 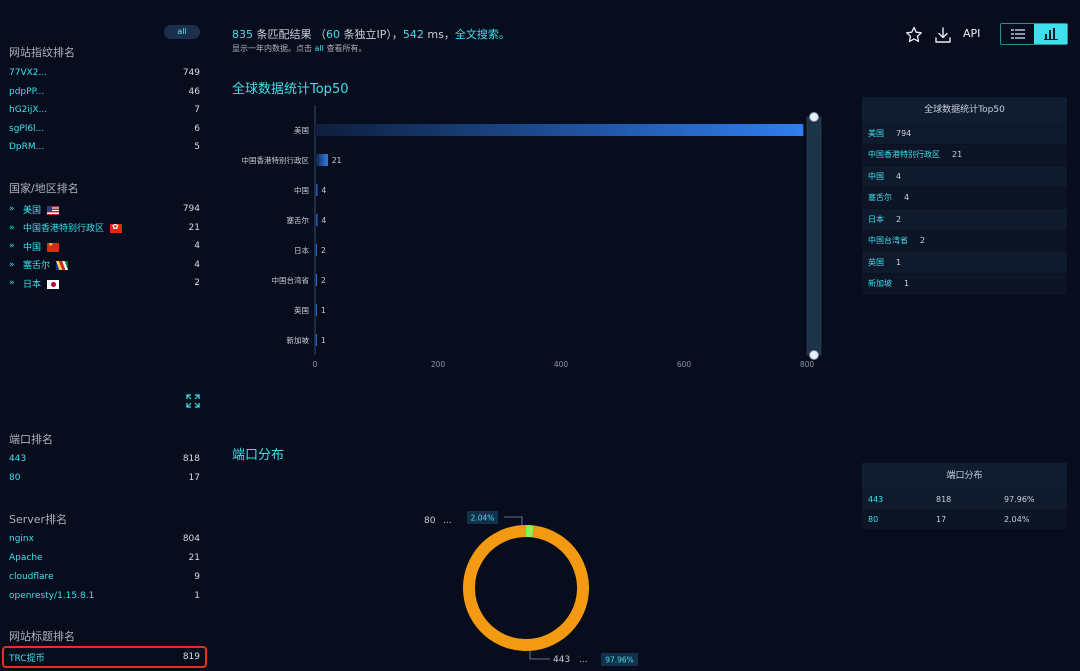 I want to click on download-icon, so click(x=943, y=35).